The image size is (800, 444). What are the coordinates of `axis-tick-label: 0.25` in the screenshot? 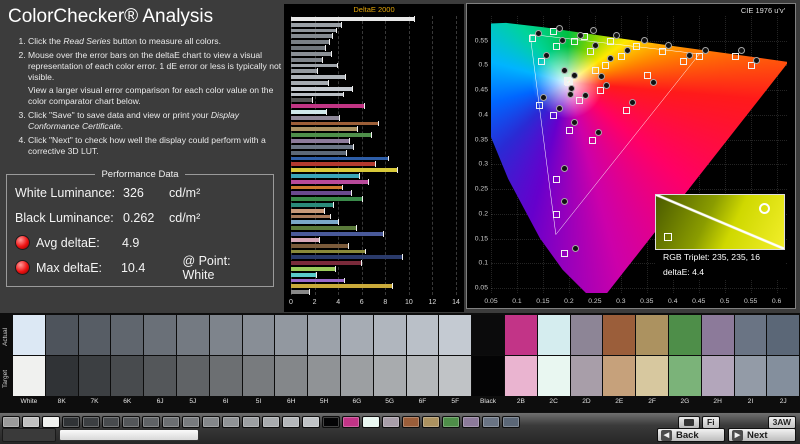 It's located at (481, 189).